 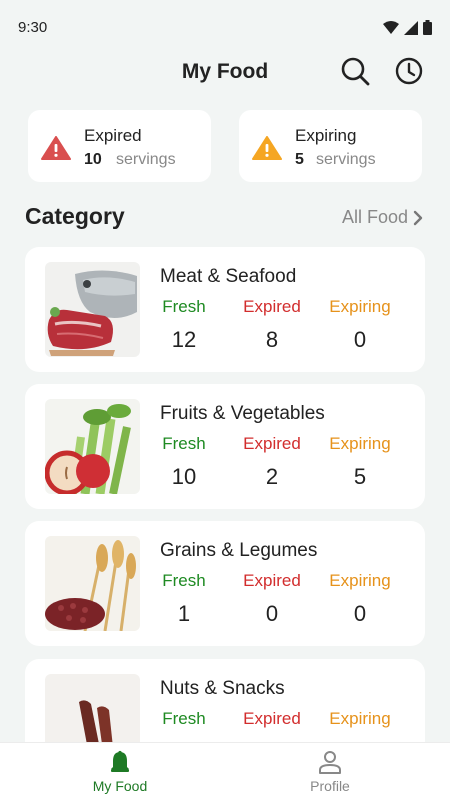 What do you see at coordinates (184, 476) in the screenshot?
I see `fresh-count: 10` at bounding box center [184, 476].